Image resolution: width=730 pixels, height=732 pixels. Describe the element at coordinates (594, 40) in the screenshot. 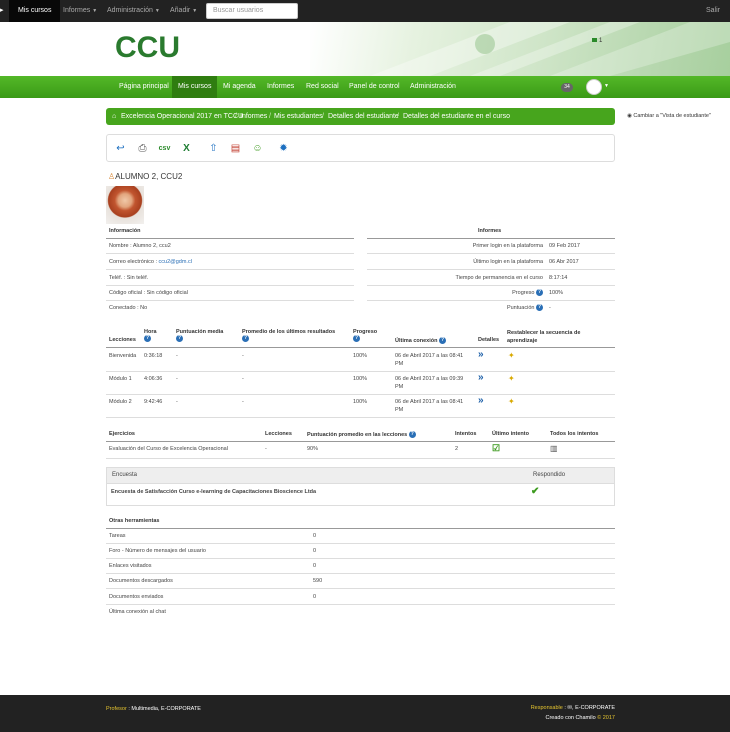

I see `flag-icon` at that location.